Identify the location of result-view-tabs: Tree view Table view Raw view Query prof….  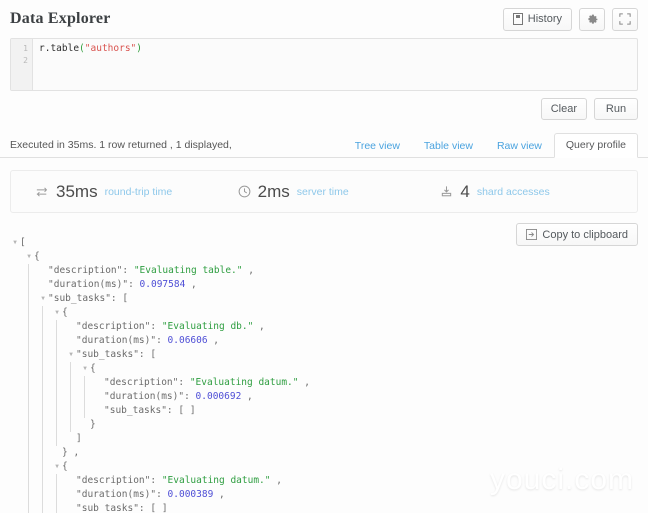
(490, 145).